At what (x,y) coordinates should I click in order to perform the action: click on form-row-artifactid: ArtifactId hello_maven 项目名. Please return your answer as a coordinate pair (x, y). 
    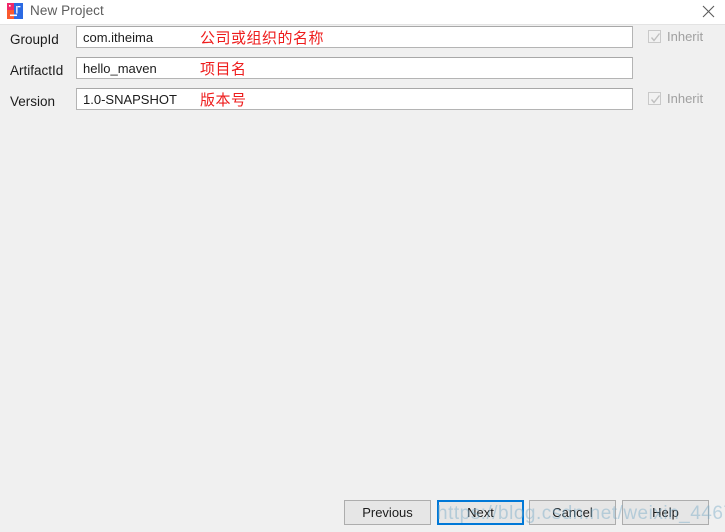
    Looking at the image, I should click on (362, 71).